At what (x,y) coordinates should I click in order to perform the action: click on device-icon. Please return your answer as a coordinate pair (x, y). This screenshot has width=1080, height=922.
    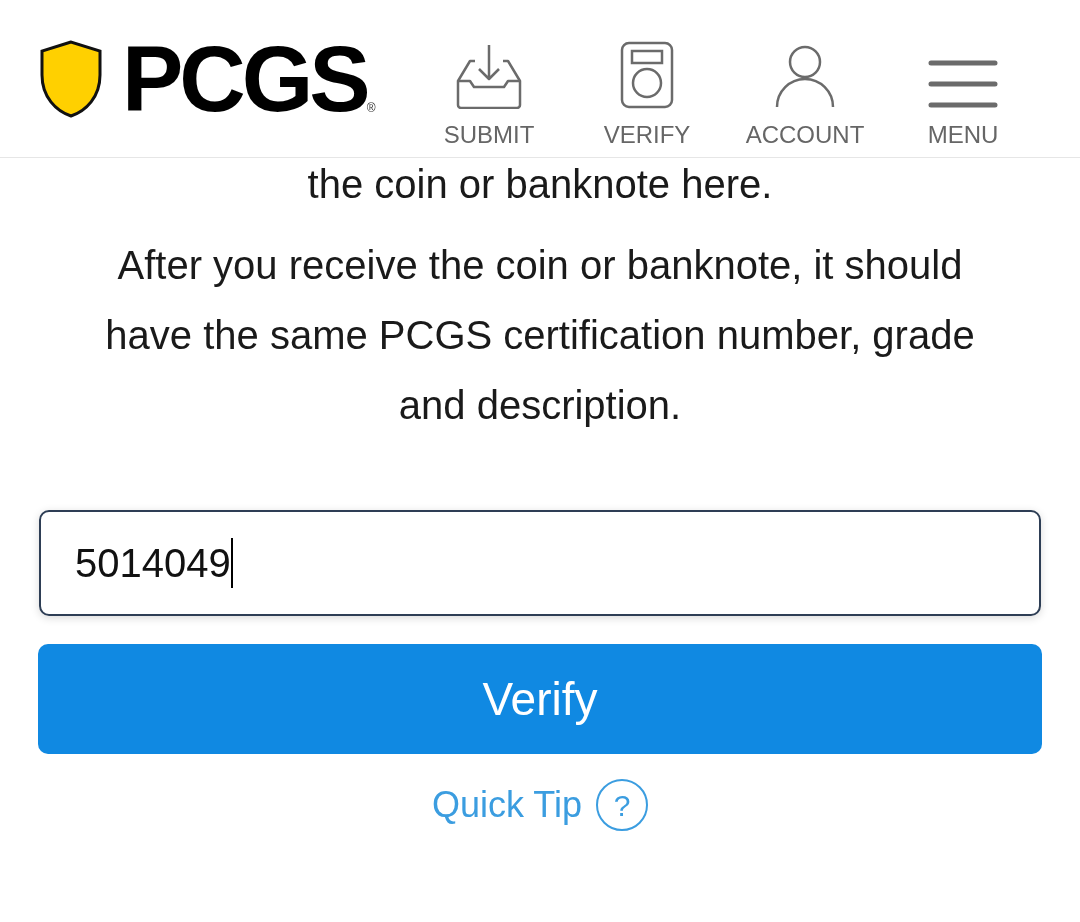
    Looking at the image, I should click on (647, 74).